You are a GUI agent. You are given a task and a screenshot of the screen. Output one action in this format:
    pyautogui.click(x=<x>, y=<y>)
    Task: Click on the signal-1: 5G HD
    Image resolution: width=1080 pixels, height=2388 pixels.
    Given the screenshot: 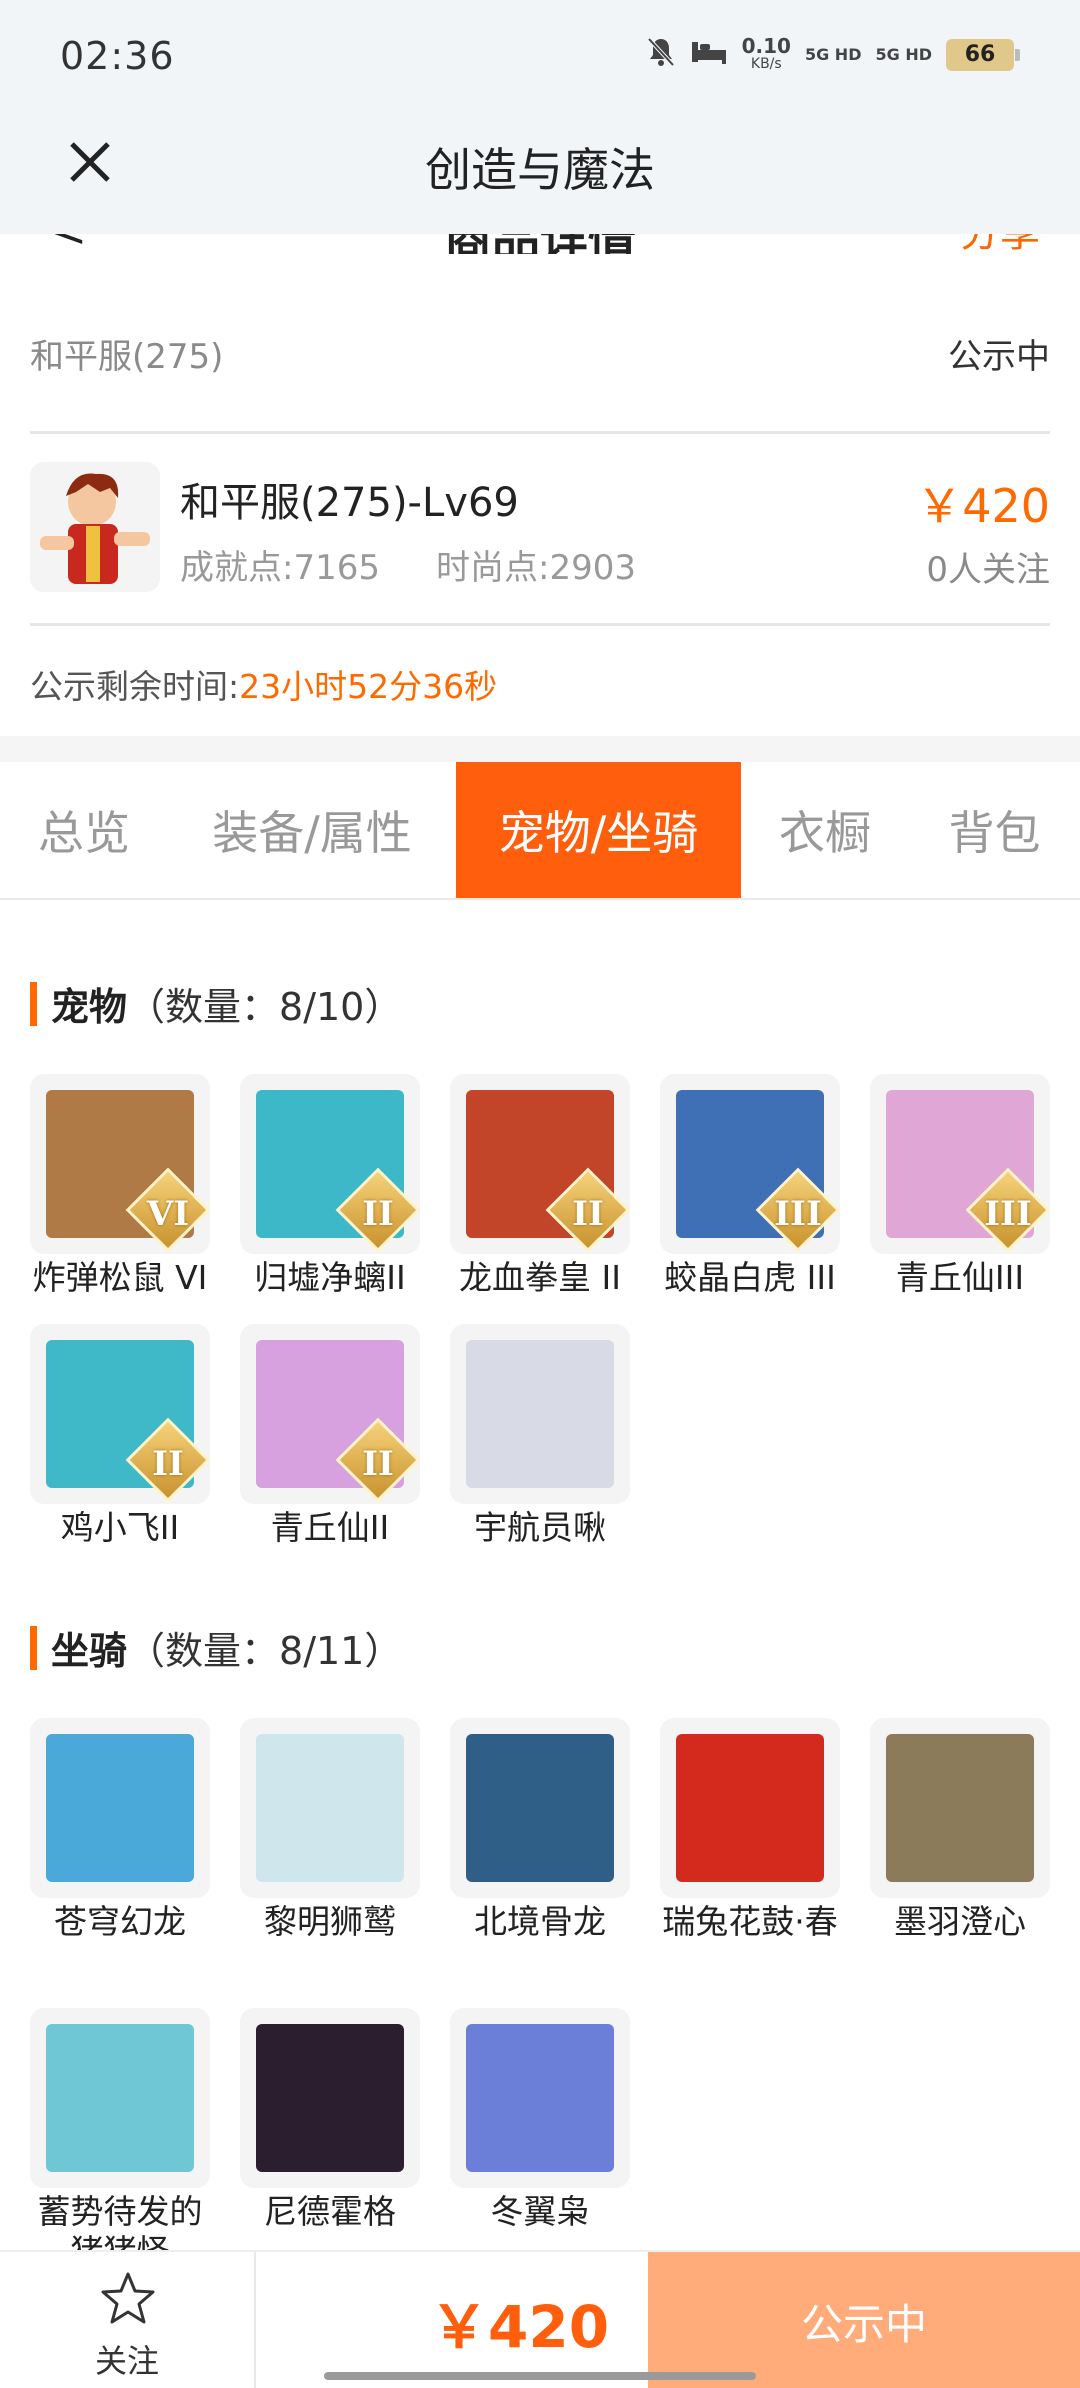 What is the action you would take?
    pyautogui.click(x=833, y=54)
    